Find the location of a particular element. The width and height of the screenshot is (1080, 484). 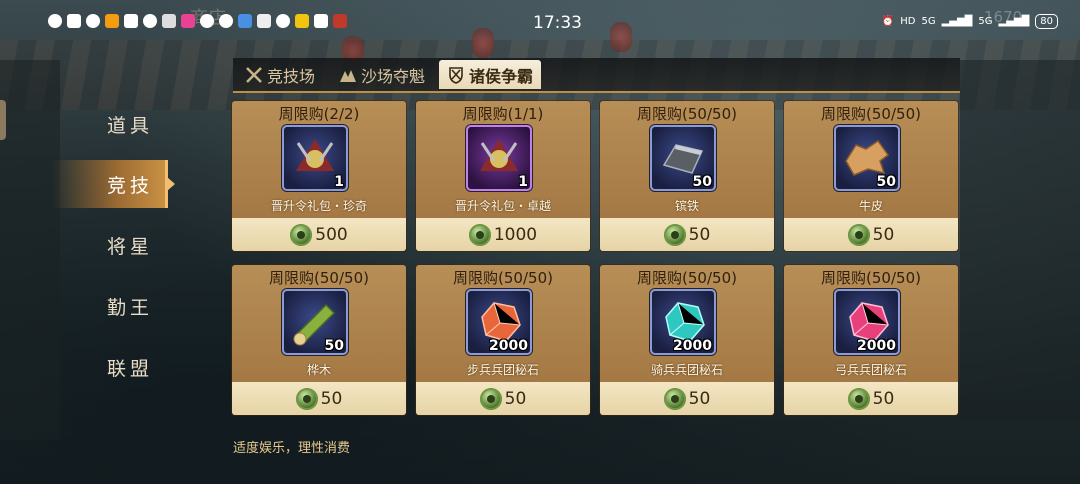

shop-item-card: 周限购(1/1) 1 晋升令礼包・卓越 1000 is located at coordinates (503, 176).